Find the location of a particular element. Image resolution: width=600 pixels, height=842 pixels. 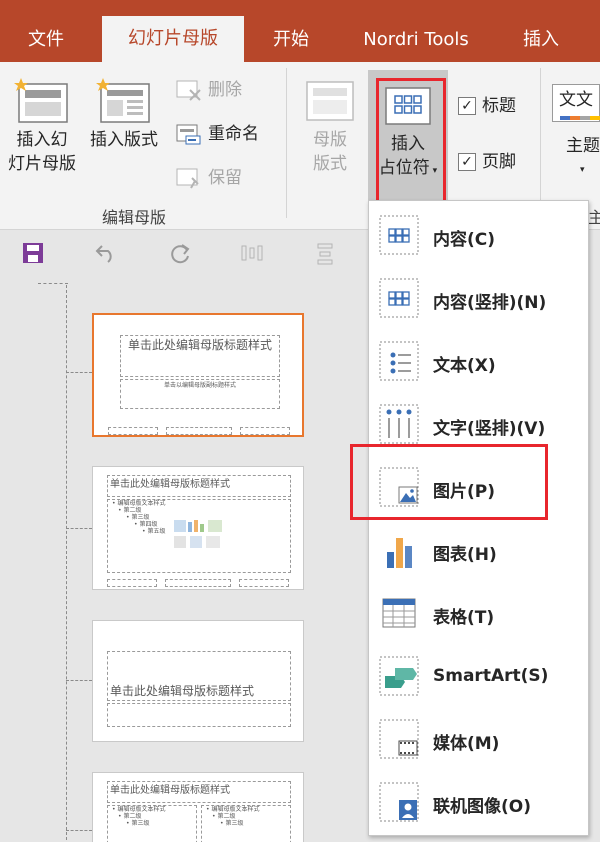

insert-layout-label: 插入版式 is located at coordinates (124, 140).